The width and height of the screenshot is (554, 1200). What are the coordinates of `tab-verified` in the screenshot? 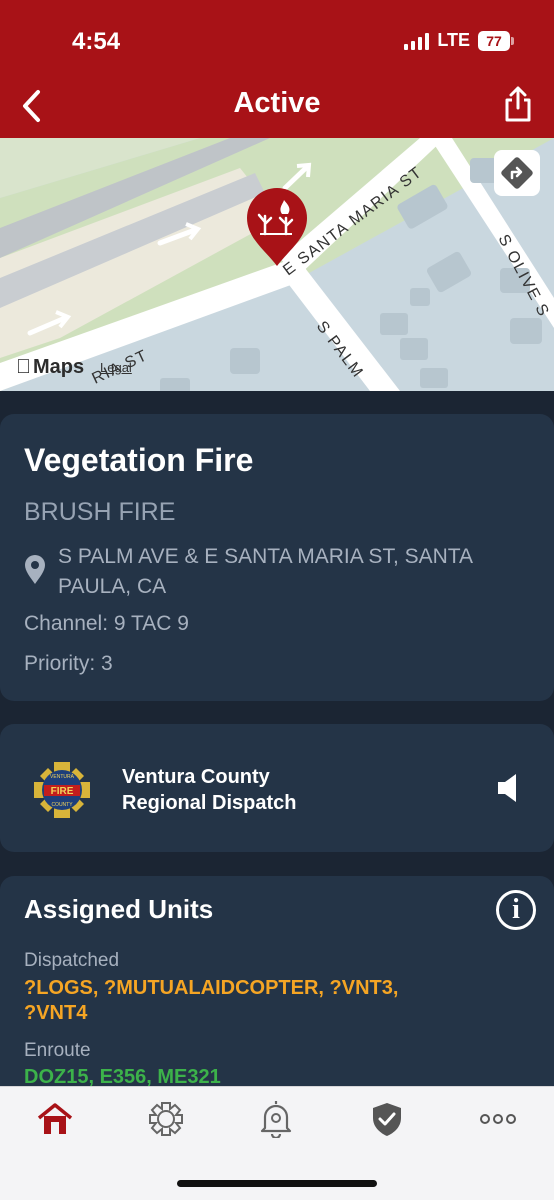 It's located at (387, 1119).